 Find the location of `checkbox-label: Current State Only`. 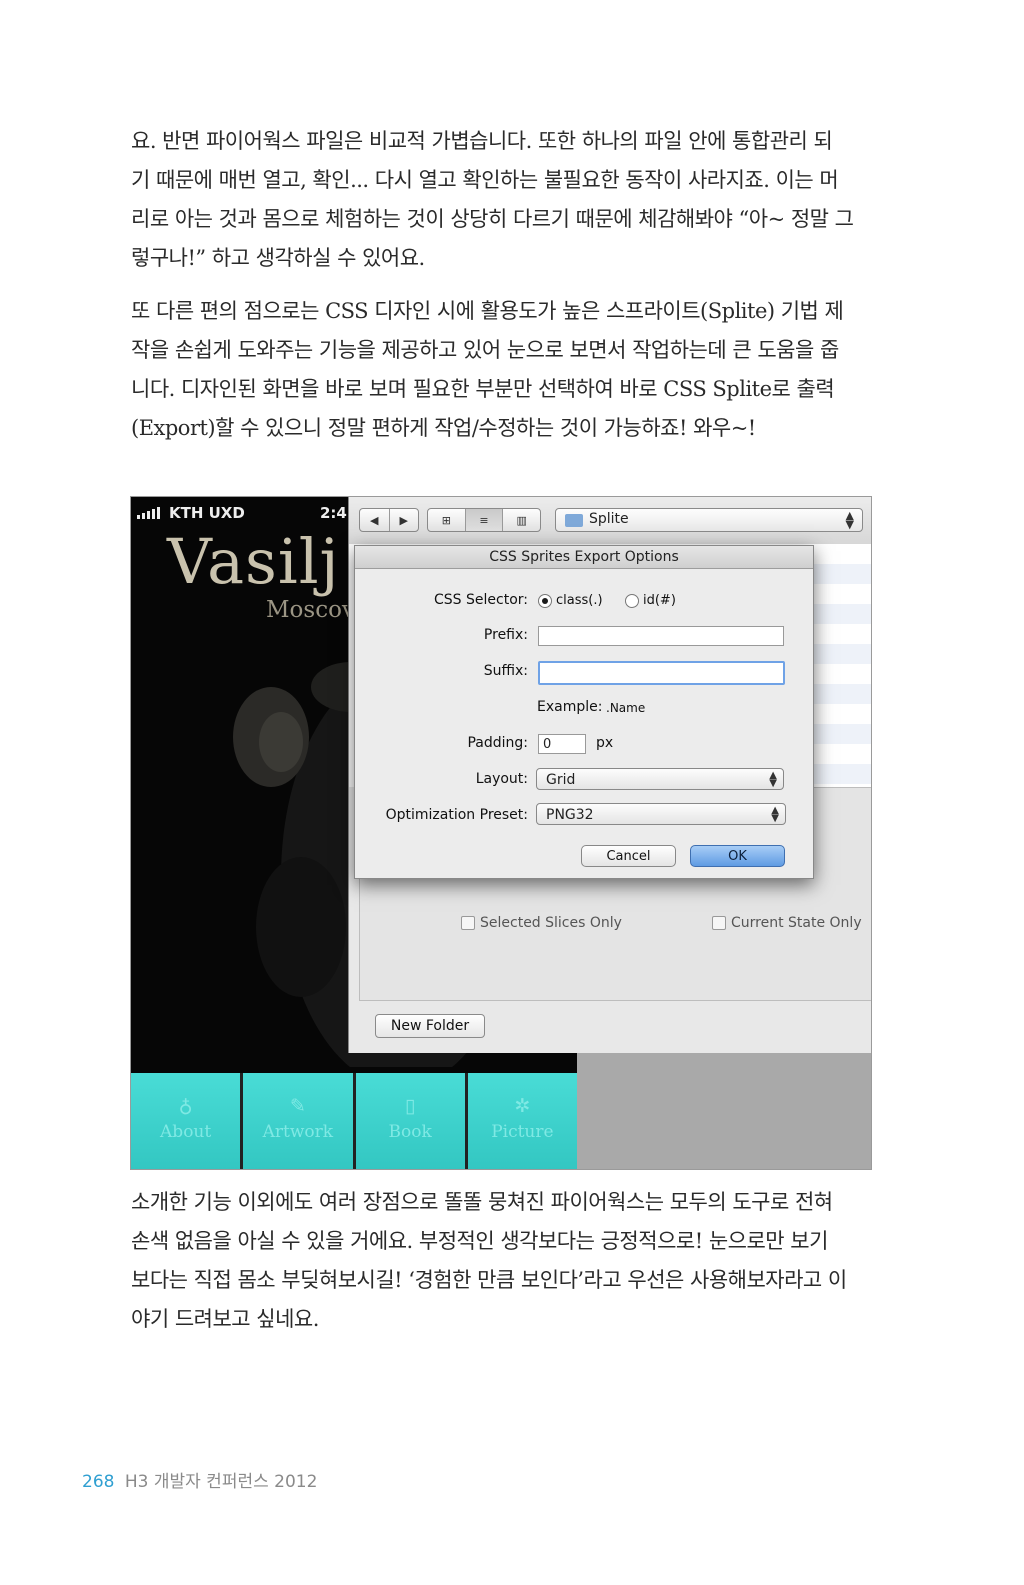

checkbox-label: Current State Only is located at coordinates (796, 923).